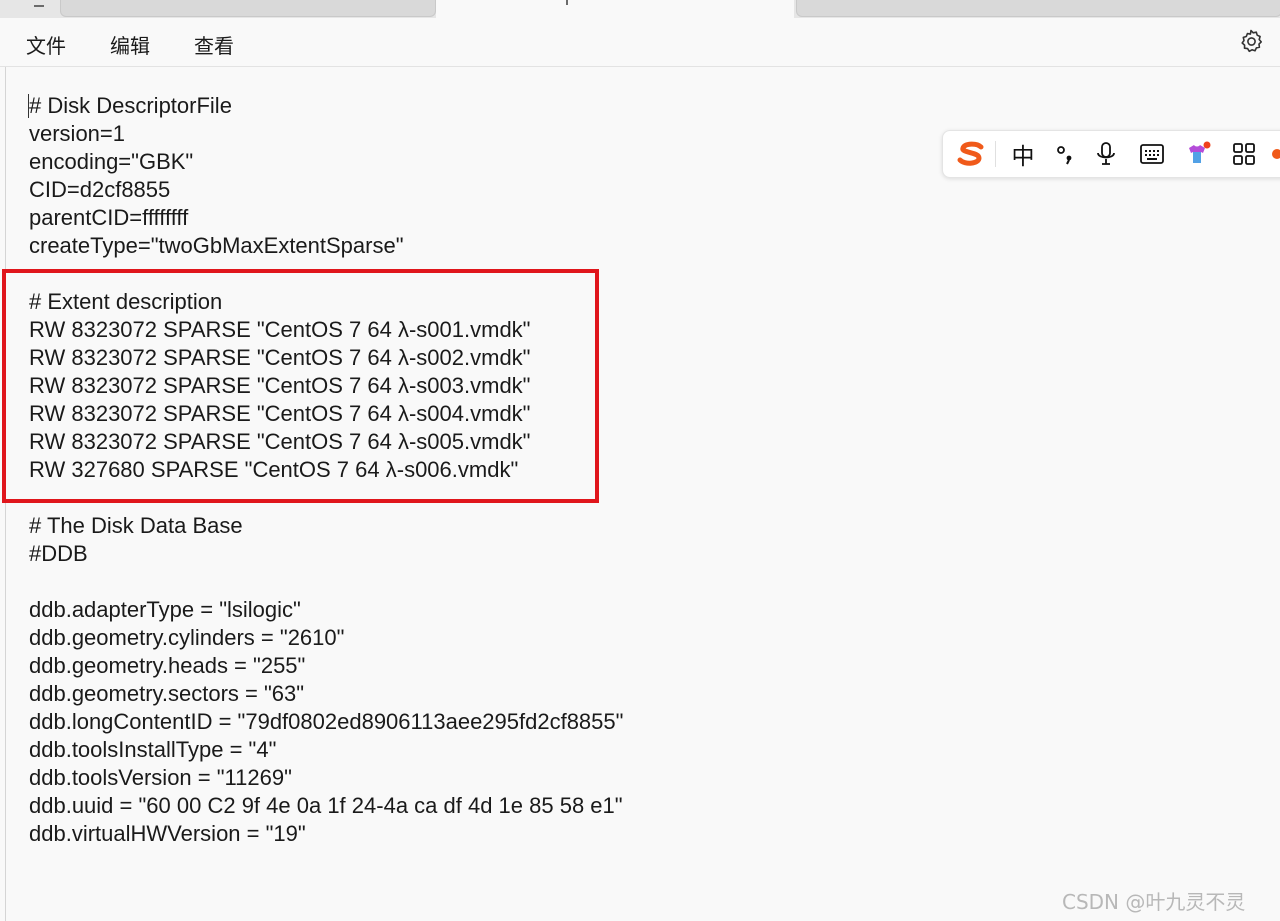  Describe the element at coordinates (136, 525) in the screenshot. I see `text-line: # The Disk Data Base` at that location.